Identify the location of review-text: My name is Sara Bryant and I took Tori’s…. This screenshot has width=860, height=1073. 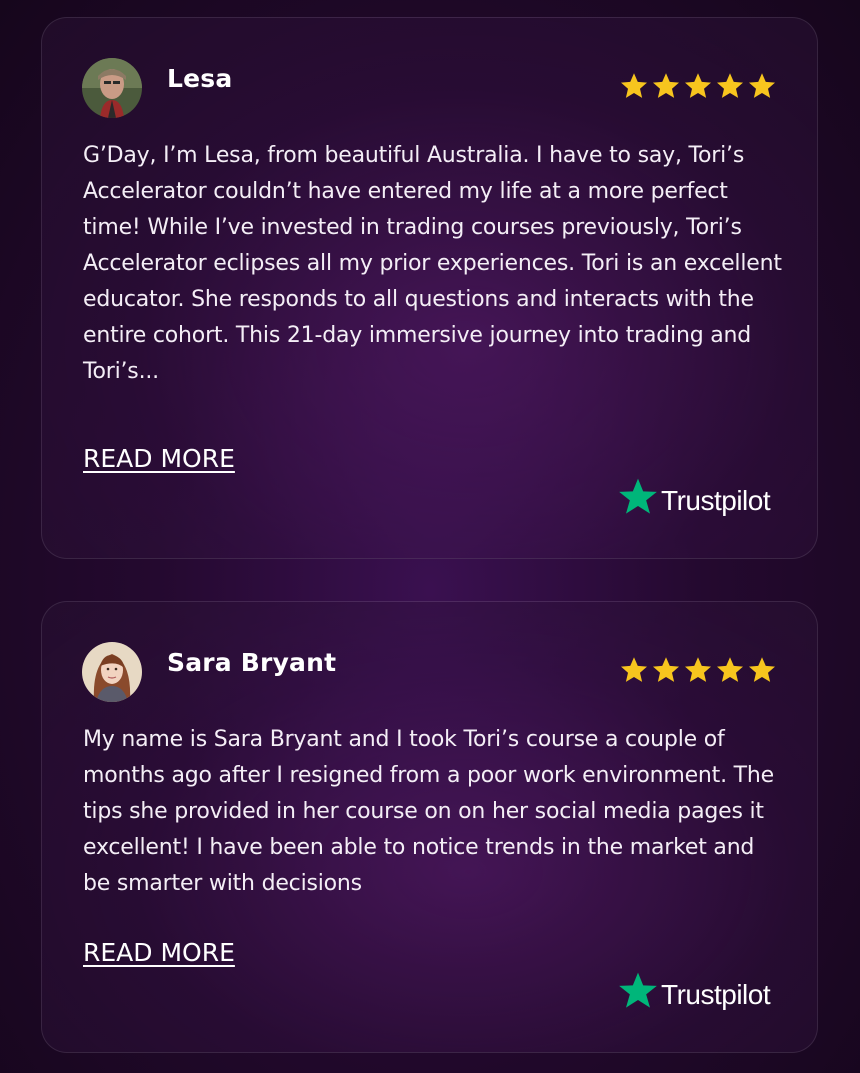
(428, 811).